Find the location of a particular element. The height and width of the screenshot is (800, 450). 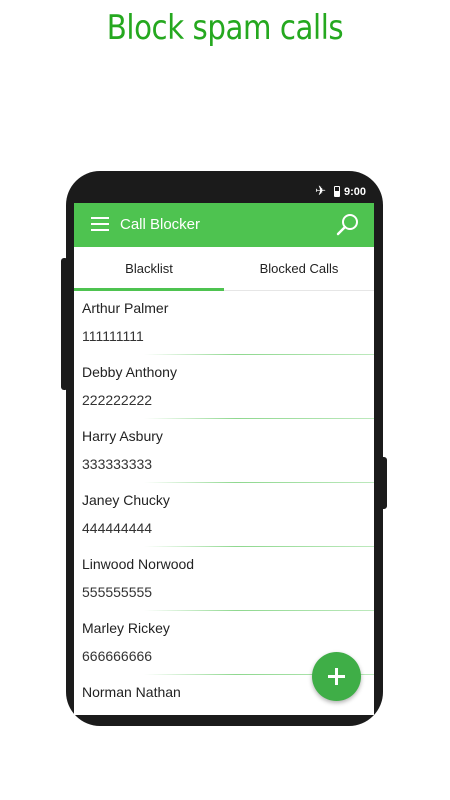

search-icon is located at coordinates (348, 225).